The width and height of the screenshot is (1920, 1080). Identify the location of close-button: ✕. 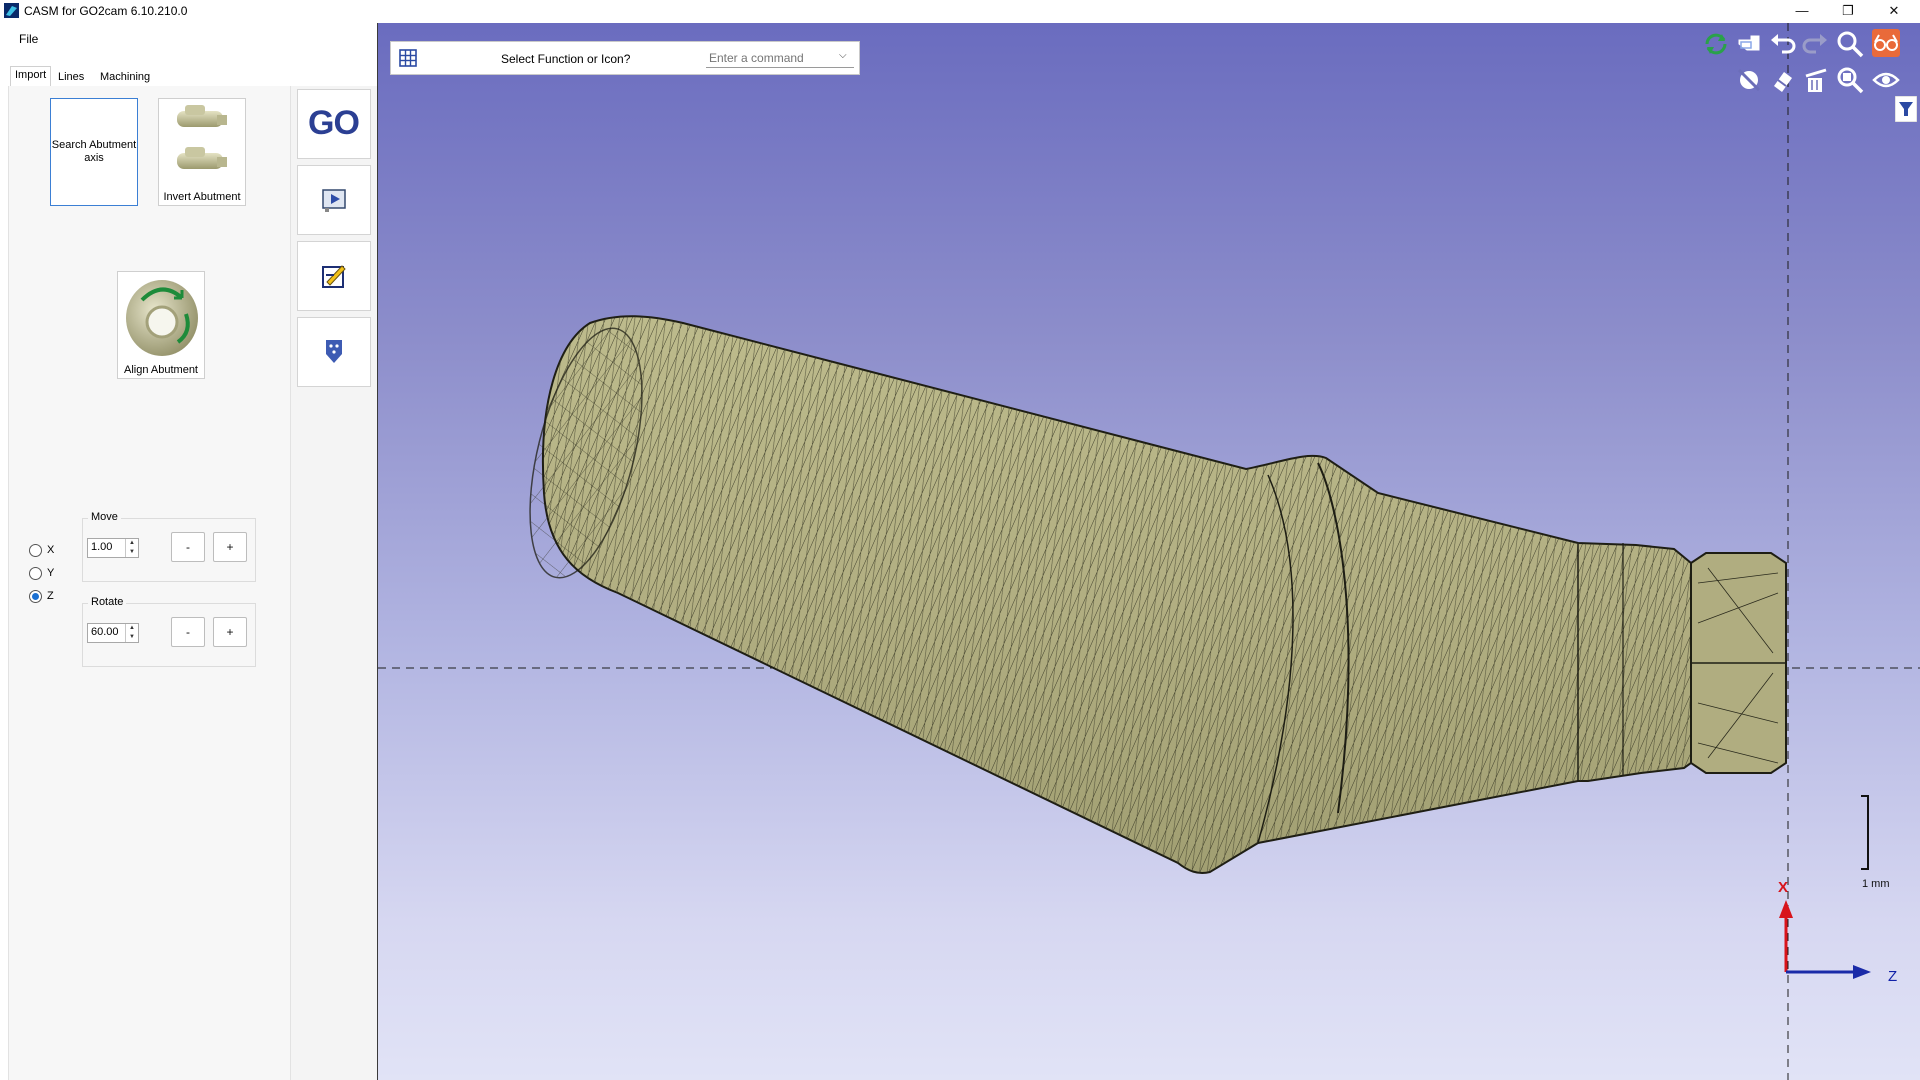
(1894, 11).